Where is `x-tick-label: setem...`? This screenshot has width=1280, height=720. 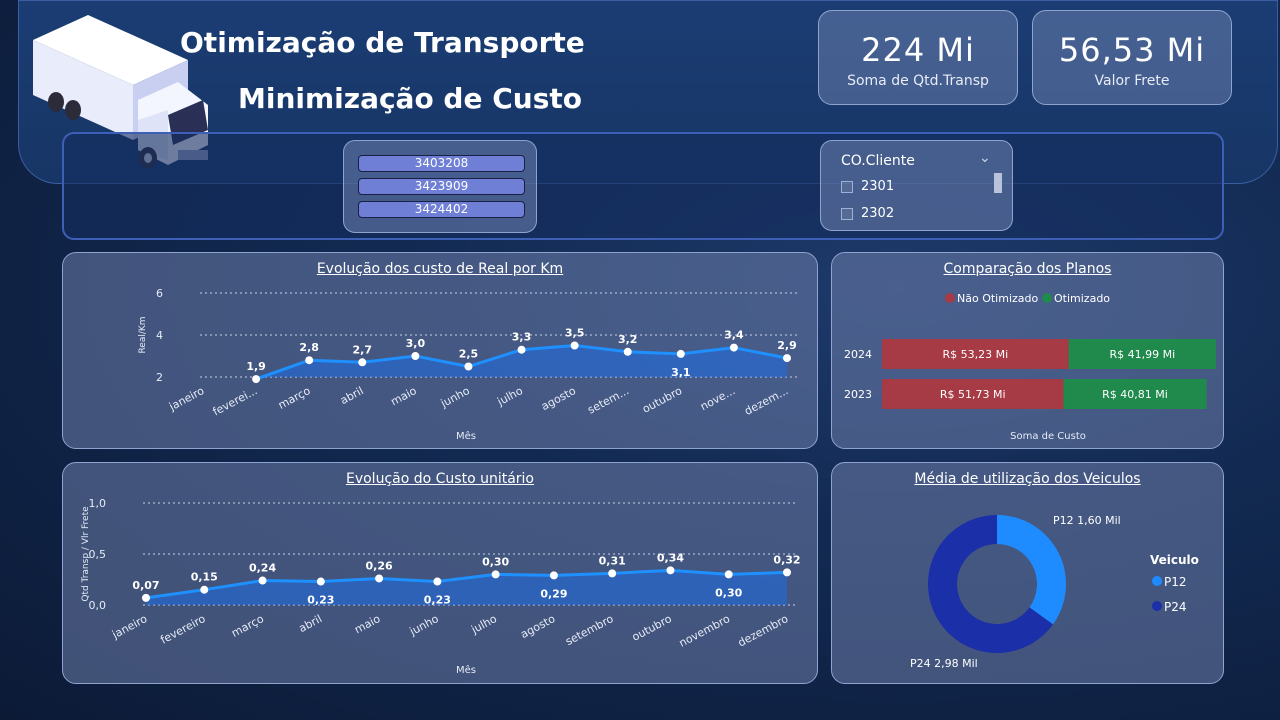
x-tick-label: setem... is located at coordinates (608, 400).